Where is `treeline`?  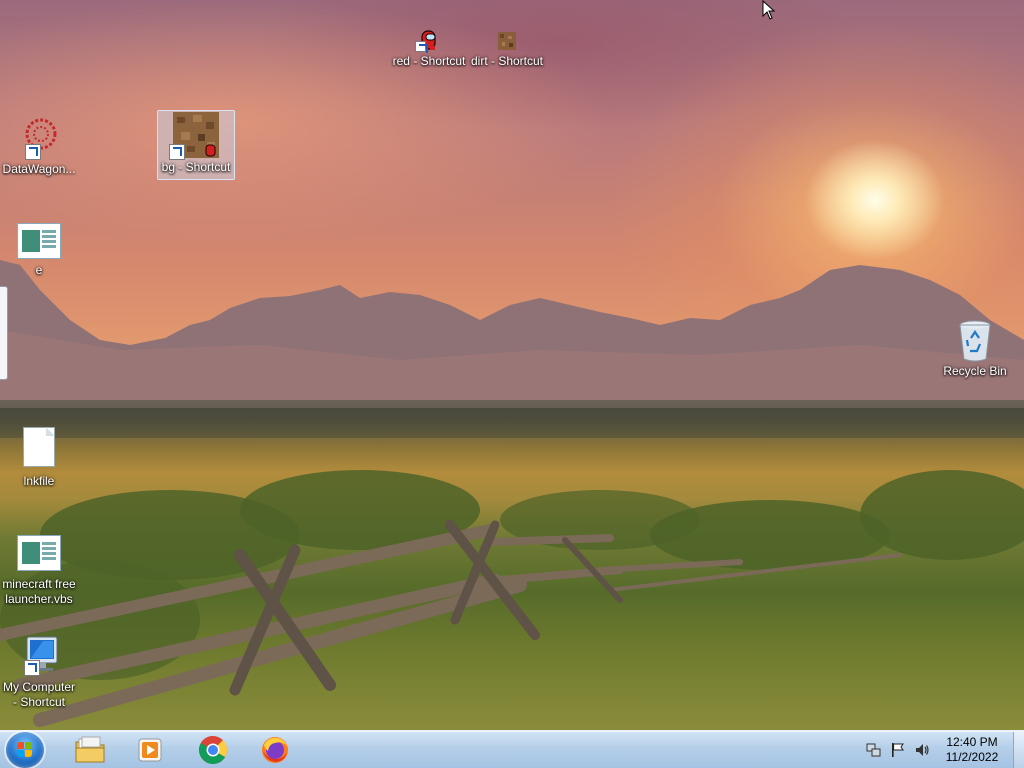
treeline is located at coordinates (512, 423).